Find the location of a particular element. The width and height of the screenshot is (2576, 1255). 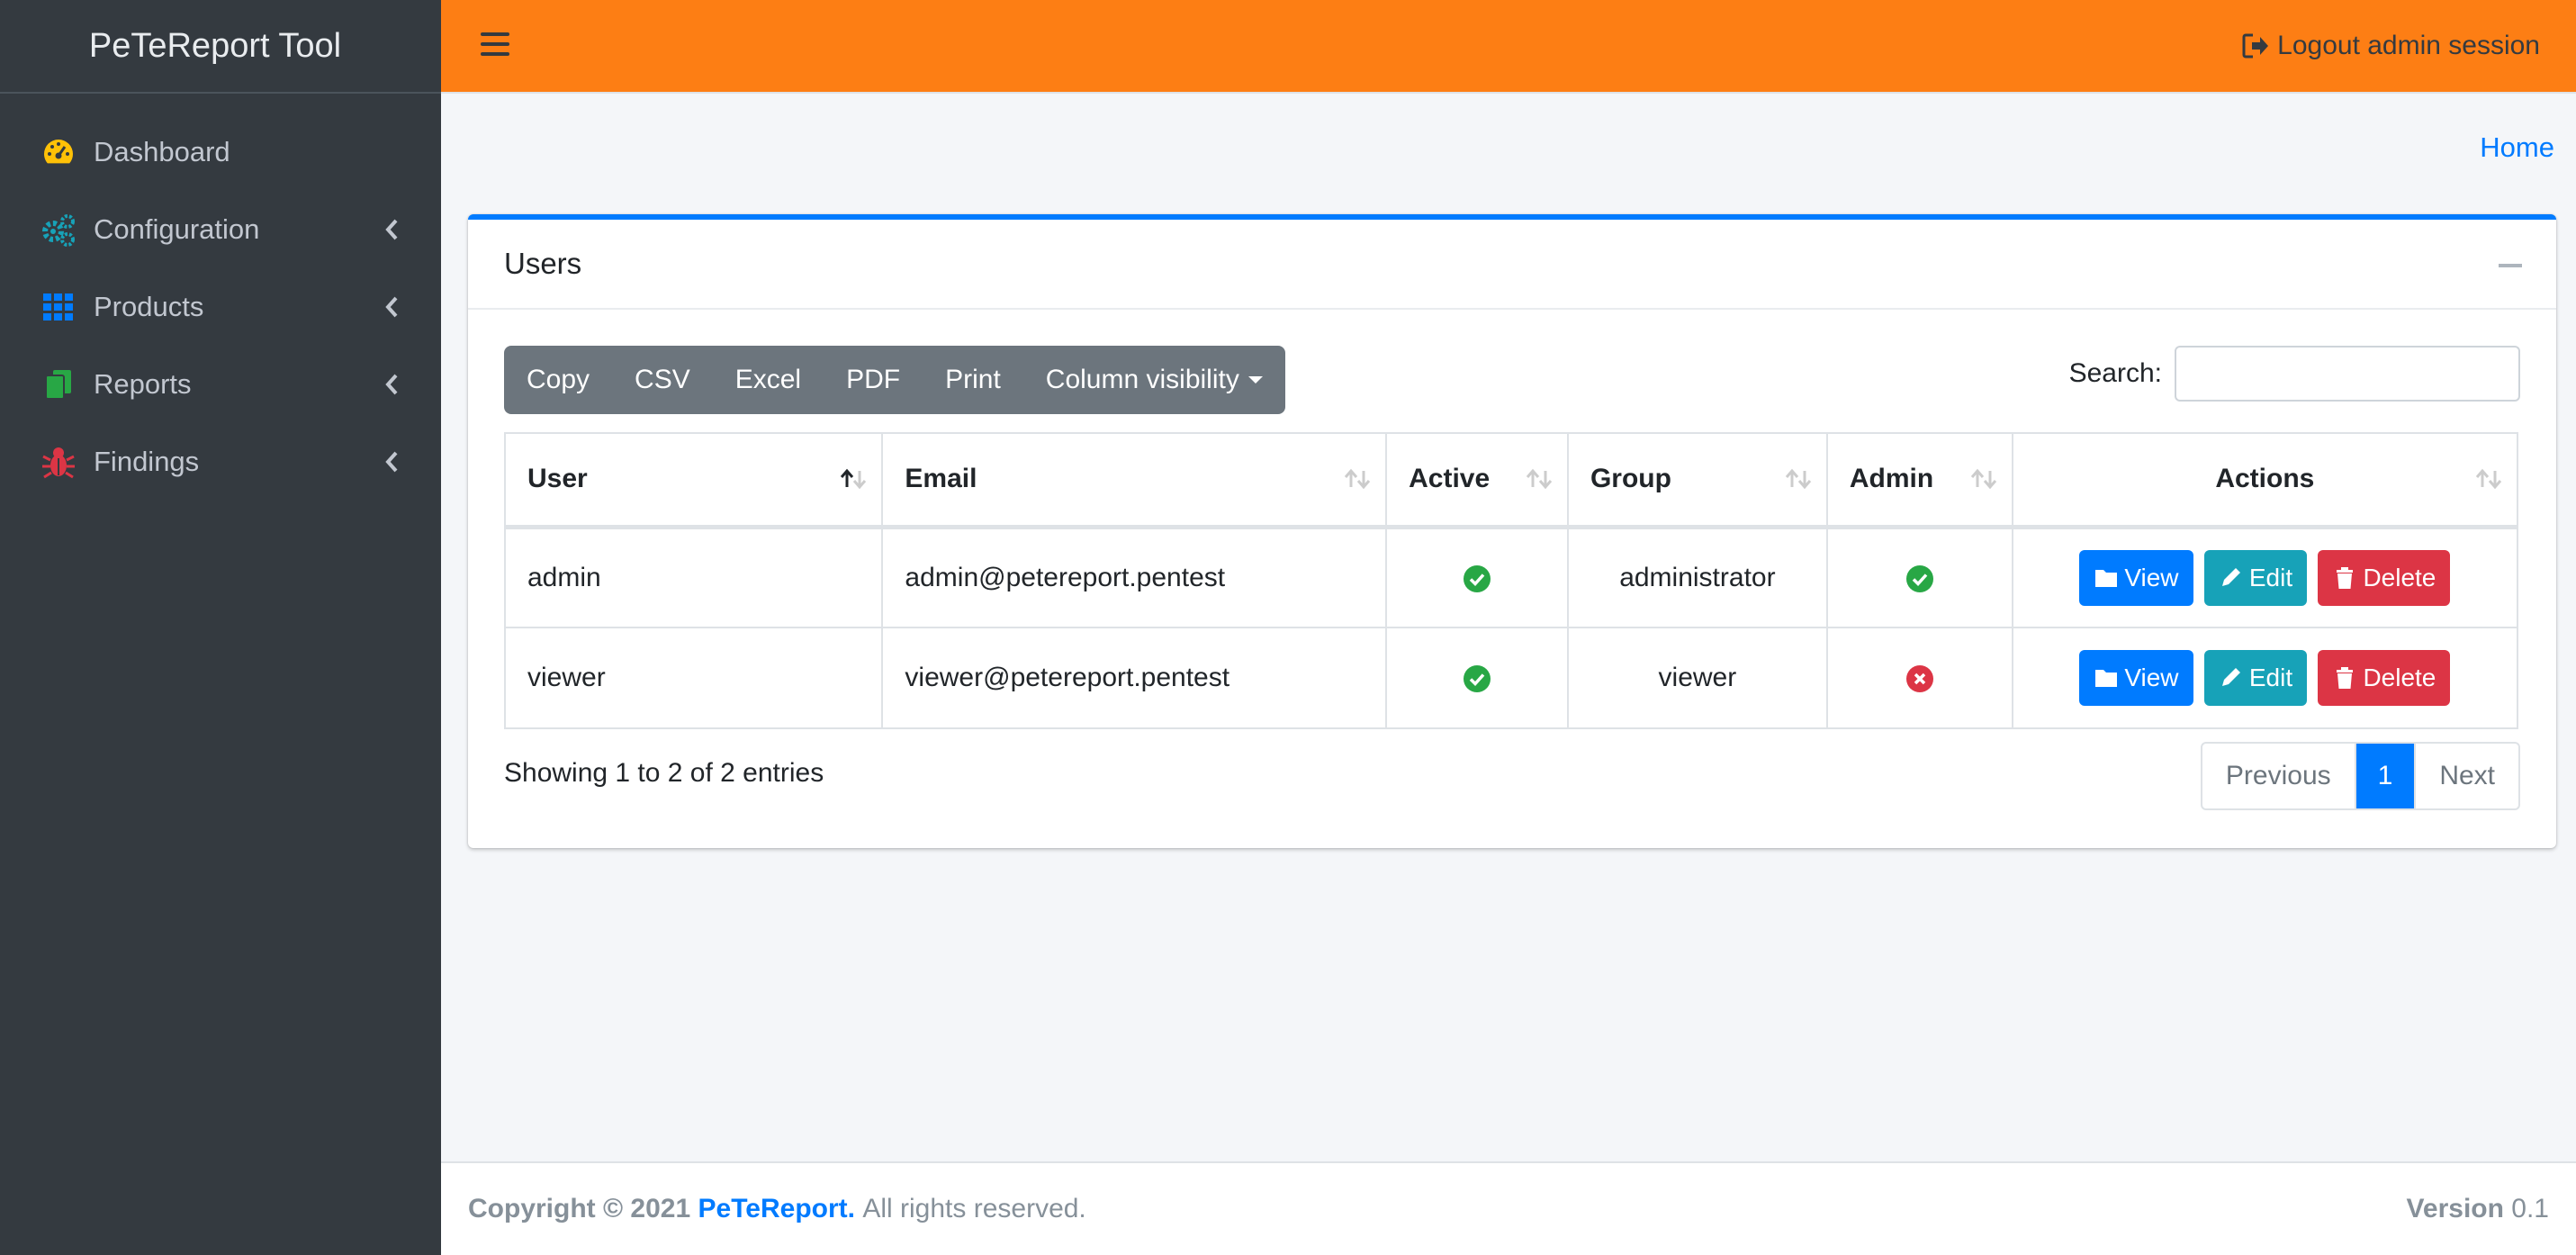

logout-label: Logout admin session is located at coordinates (2408, 45).